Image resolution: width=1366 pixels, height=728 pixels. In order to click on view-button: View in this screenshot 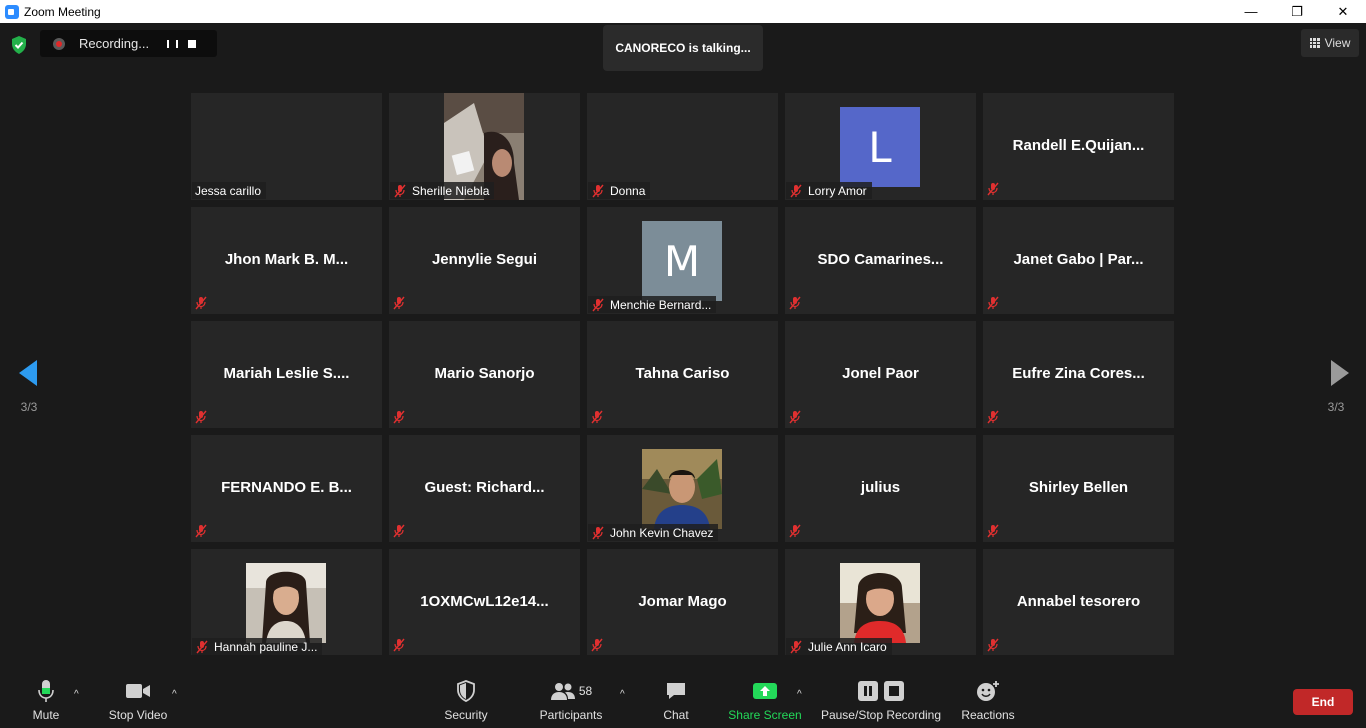, I will do `click(1330, 43)`.